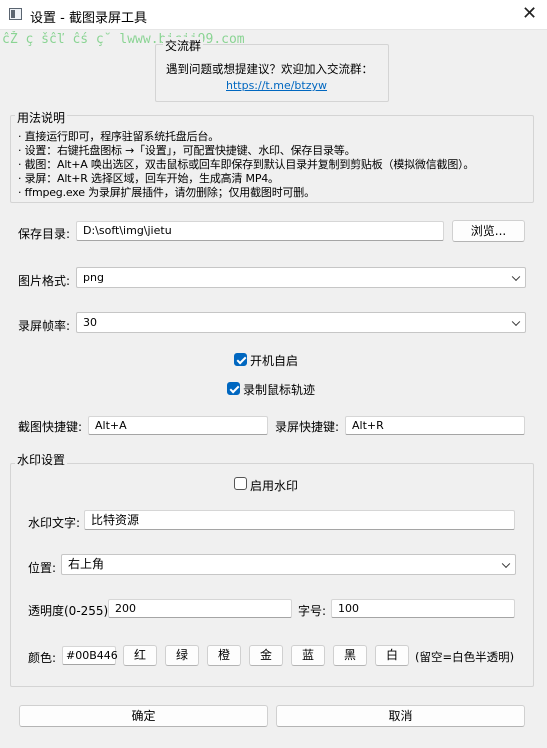 This screenshot has height=748, width=547. Describe the element at coordinates (42, 658) in the screenshot. I see `color-label: 颜色:` at that location.